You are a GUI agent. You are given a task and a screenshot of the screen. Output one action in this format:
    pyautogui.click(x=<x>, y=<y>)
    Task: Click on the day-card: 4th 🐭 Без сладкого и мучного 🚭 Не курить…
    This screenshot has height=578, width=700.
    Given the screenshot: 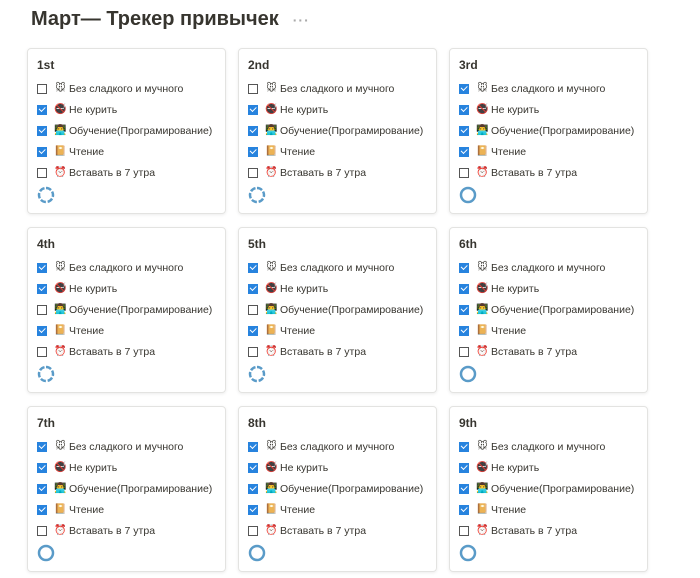 What is the action you would take?
    pyautogui.click(x=126, y=310)
    